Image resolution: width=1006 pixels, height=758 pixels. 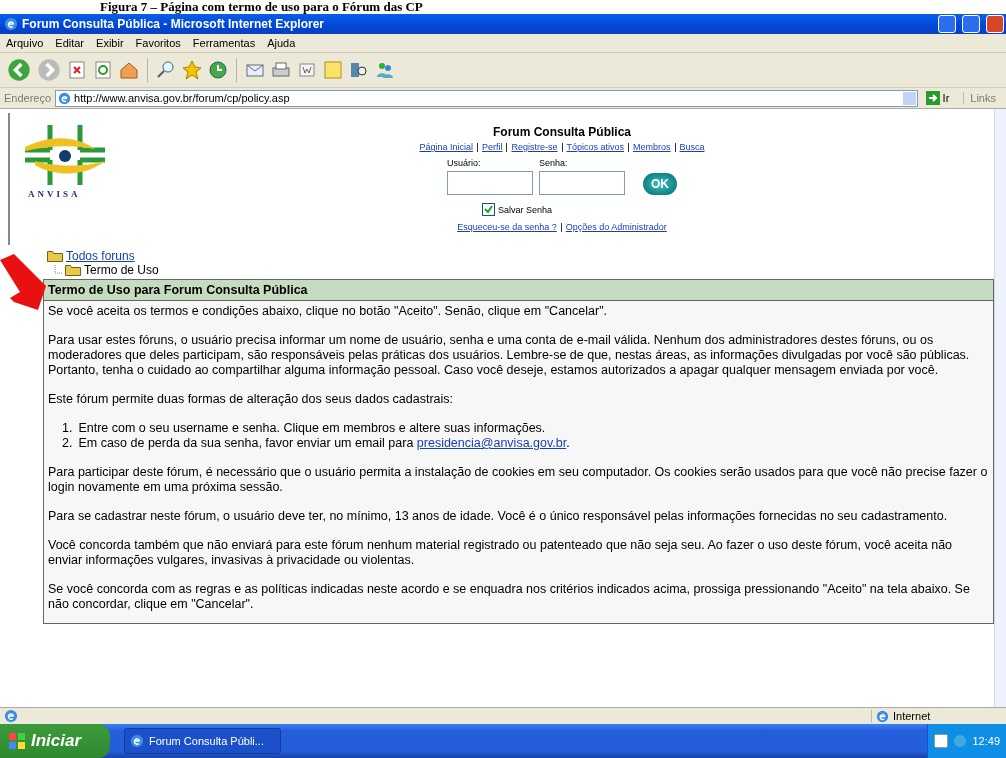 What do you see at coordinates (28, 98) in the screenshot?
I see `address-label: Endereço` at bounding box center [28, 98].